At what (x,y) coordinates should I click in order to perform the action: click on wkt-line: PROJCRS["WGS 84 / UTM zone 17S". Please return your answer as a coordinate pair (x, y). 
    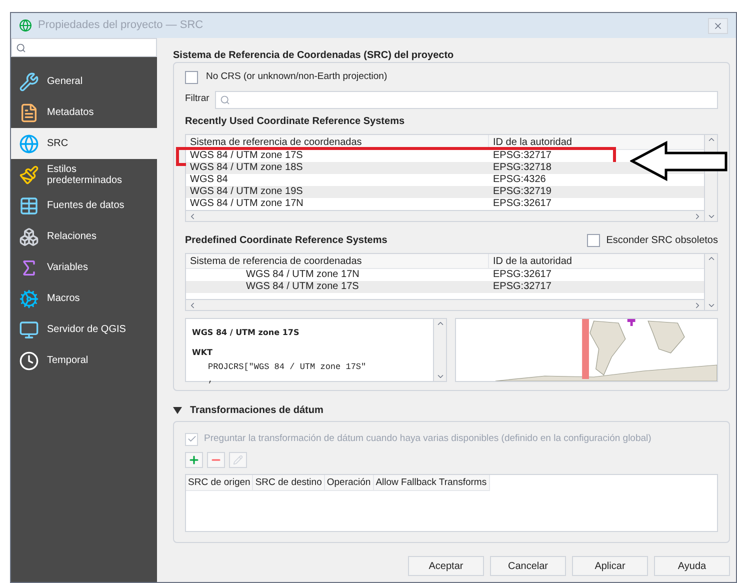
    Looking at the image, I should click on (287, 367).